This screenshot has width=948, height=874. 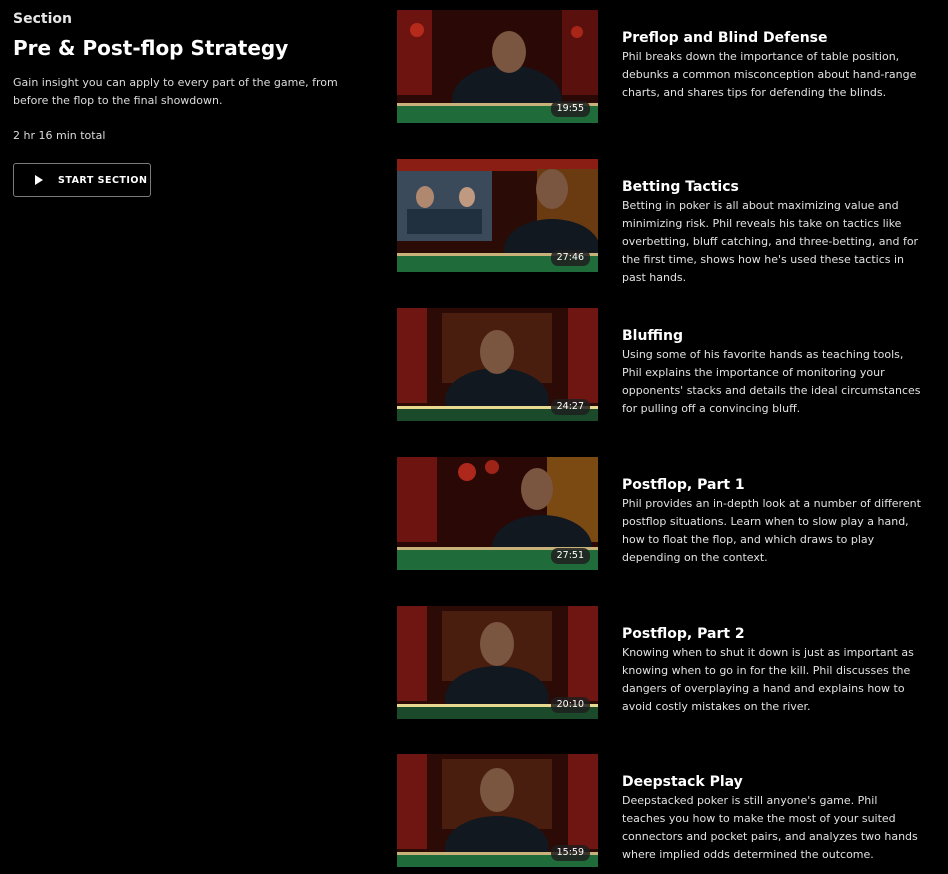 I want to click on lesson-title: Deepstack Play, so click(x=772, y=782).